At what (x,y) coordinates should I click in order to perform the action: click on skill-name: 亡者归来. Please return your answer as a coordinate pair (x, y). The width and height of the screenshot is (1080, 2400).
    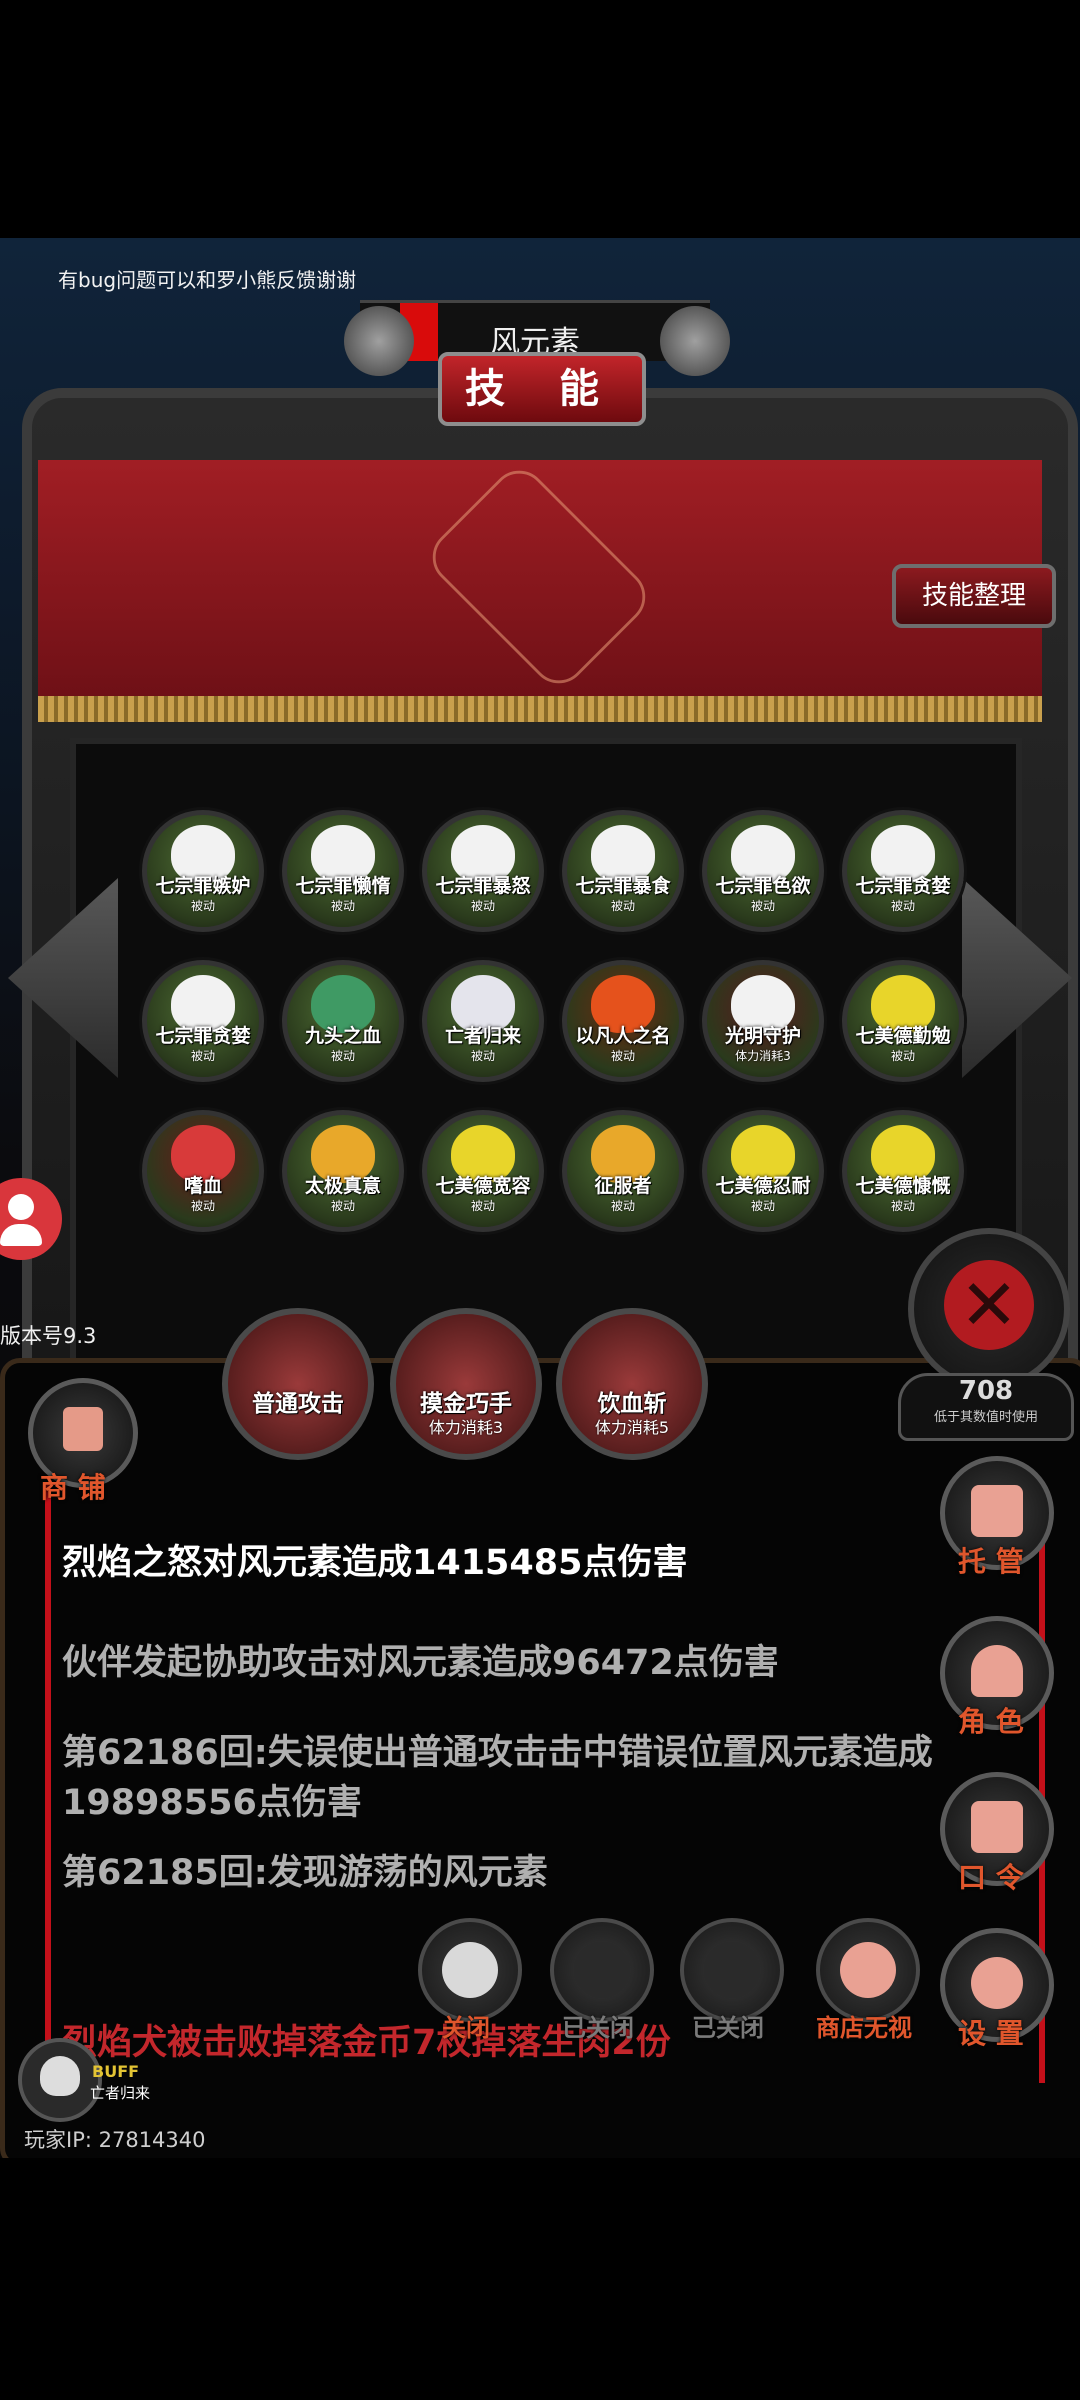
    Looking at the image, I should click on (482, 1036).